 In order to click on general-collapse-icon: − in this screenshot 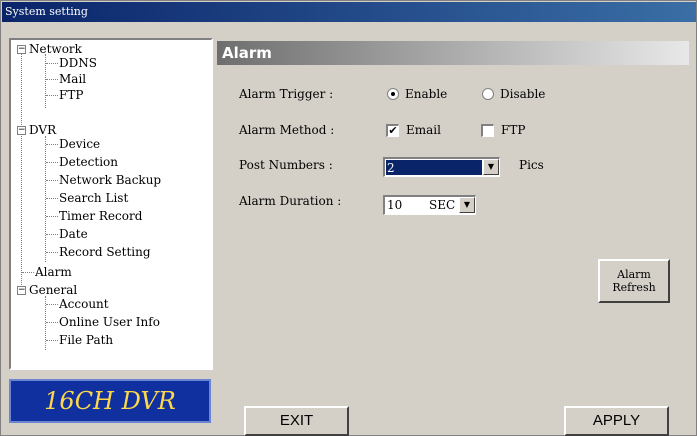, I will do `click(21, 290)`.